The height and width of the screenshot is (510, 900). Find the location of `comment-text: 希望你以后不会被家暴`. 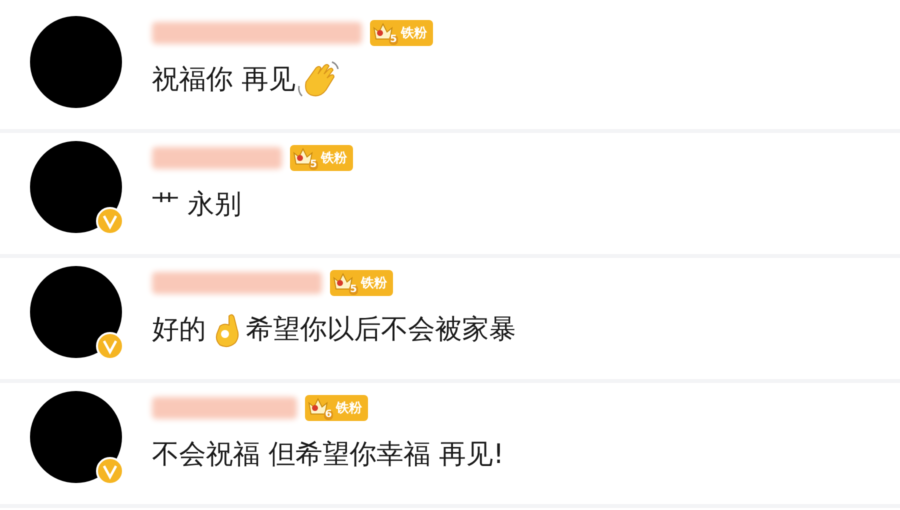

comment-text: 希望你以后不会被家暴 is located at coordinates (381, 330).